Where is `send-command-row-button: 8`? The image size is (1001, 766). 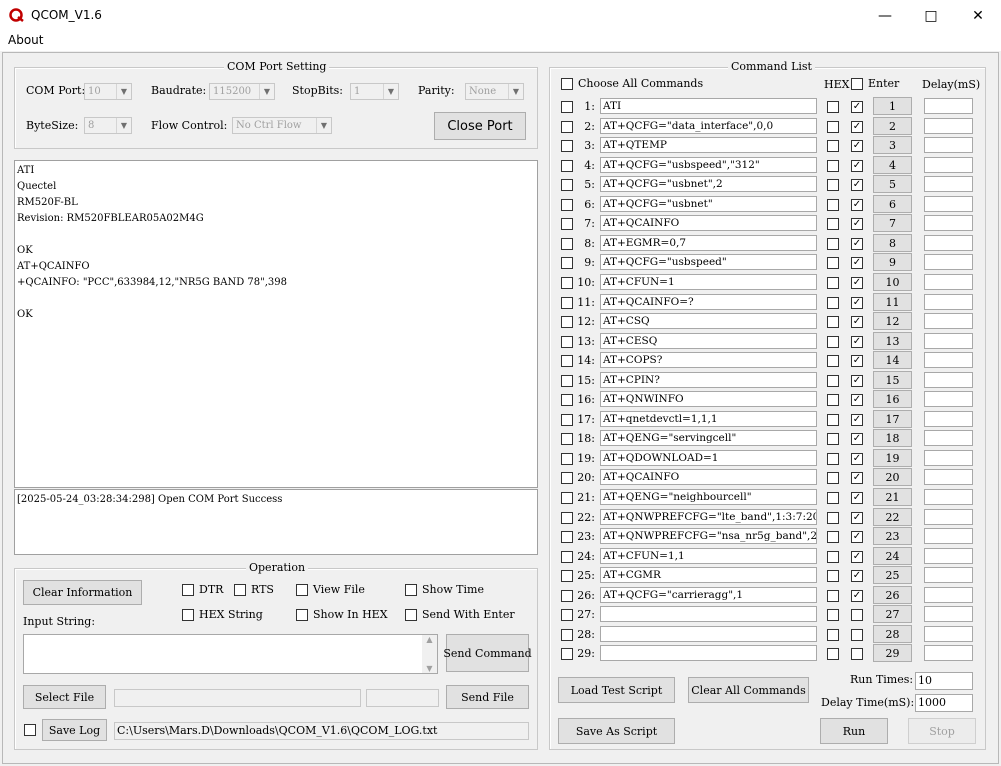 send-command-row-button: 8 is located at coordinates (892, 243).